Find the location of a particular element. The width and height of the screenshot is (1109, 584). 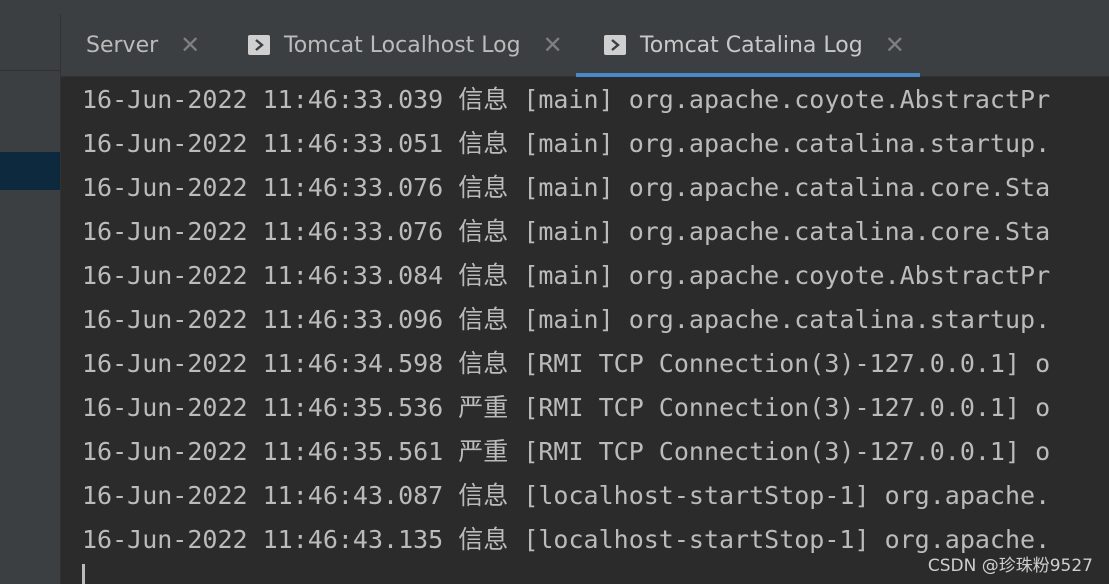

tab-tomcat-localhost-log: Tomcat Localhost Log ✕ is located at coordinates (410, 45).